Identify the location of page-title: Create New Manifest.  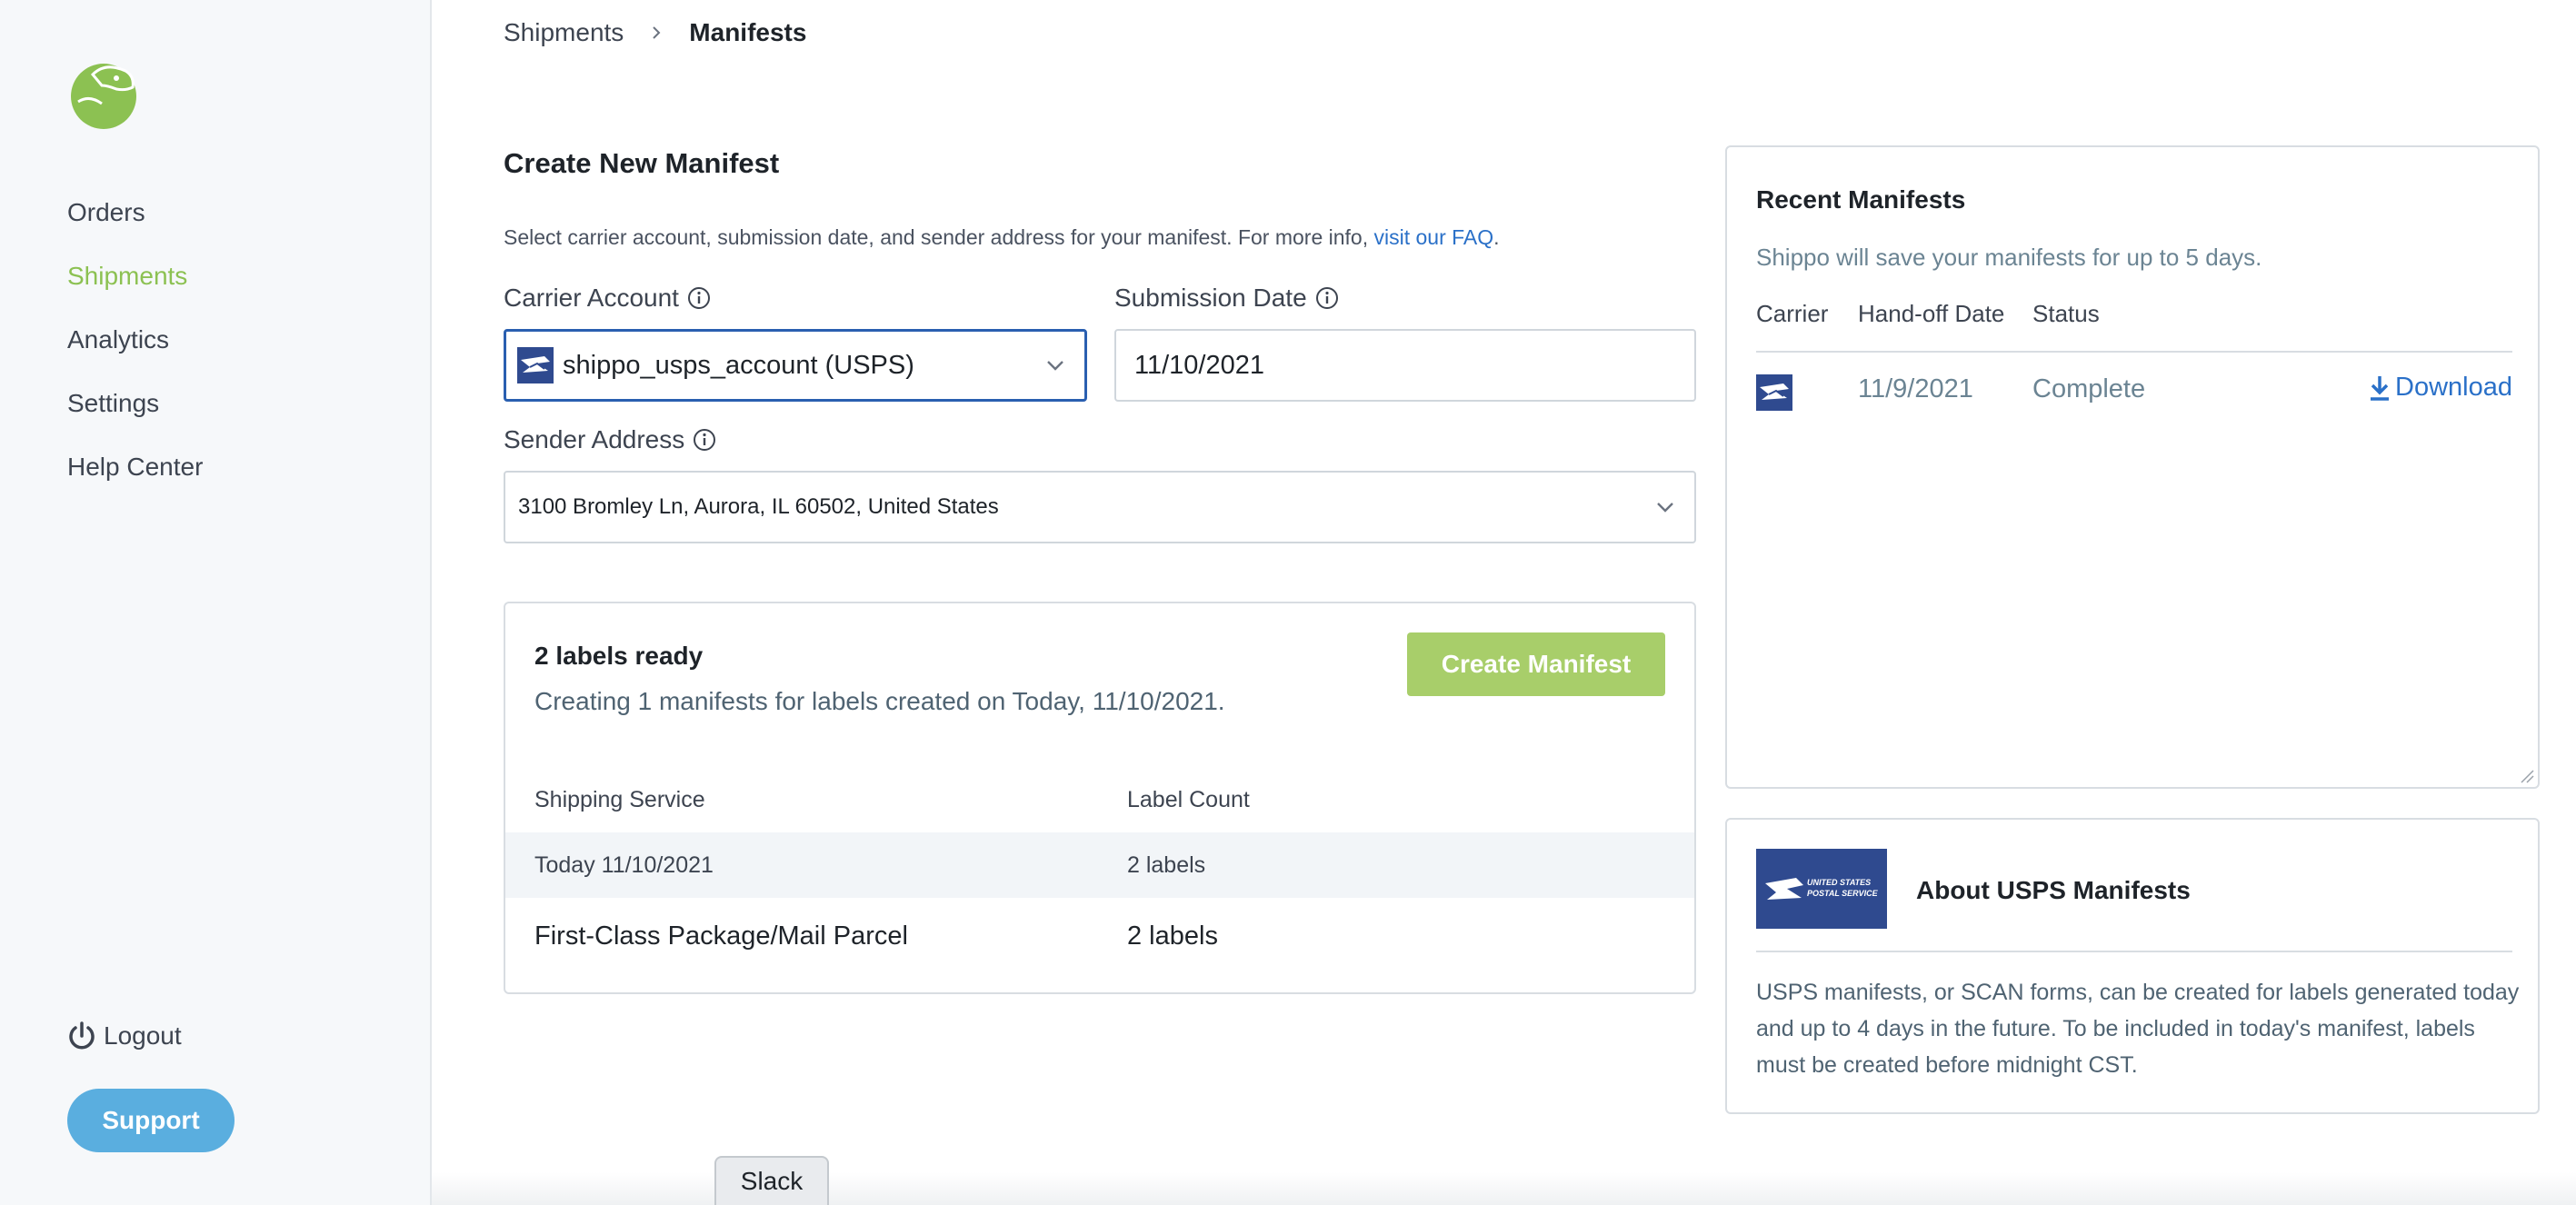
(642, 163).